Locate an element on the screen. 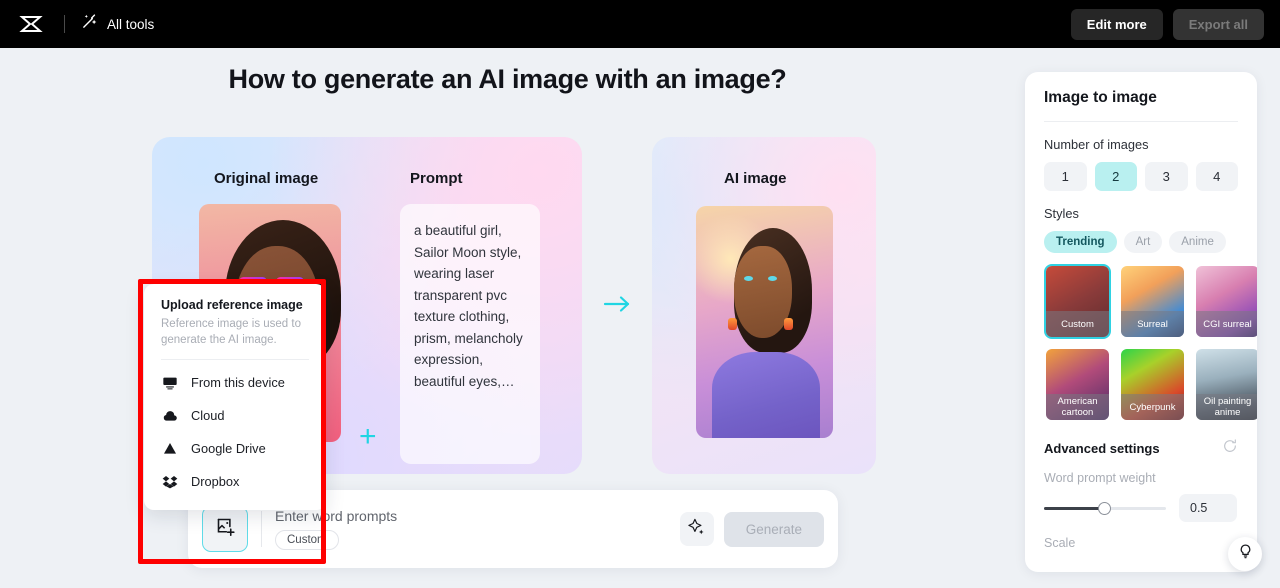 This screenshot has width=1280, height=588. ai-photo-earring-left is located at coordinates (732, 324).